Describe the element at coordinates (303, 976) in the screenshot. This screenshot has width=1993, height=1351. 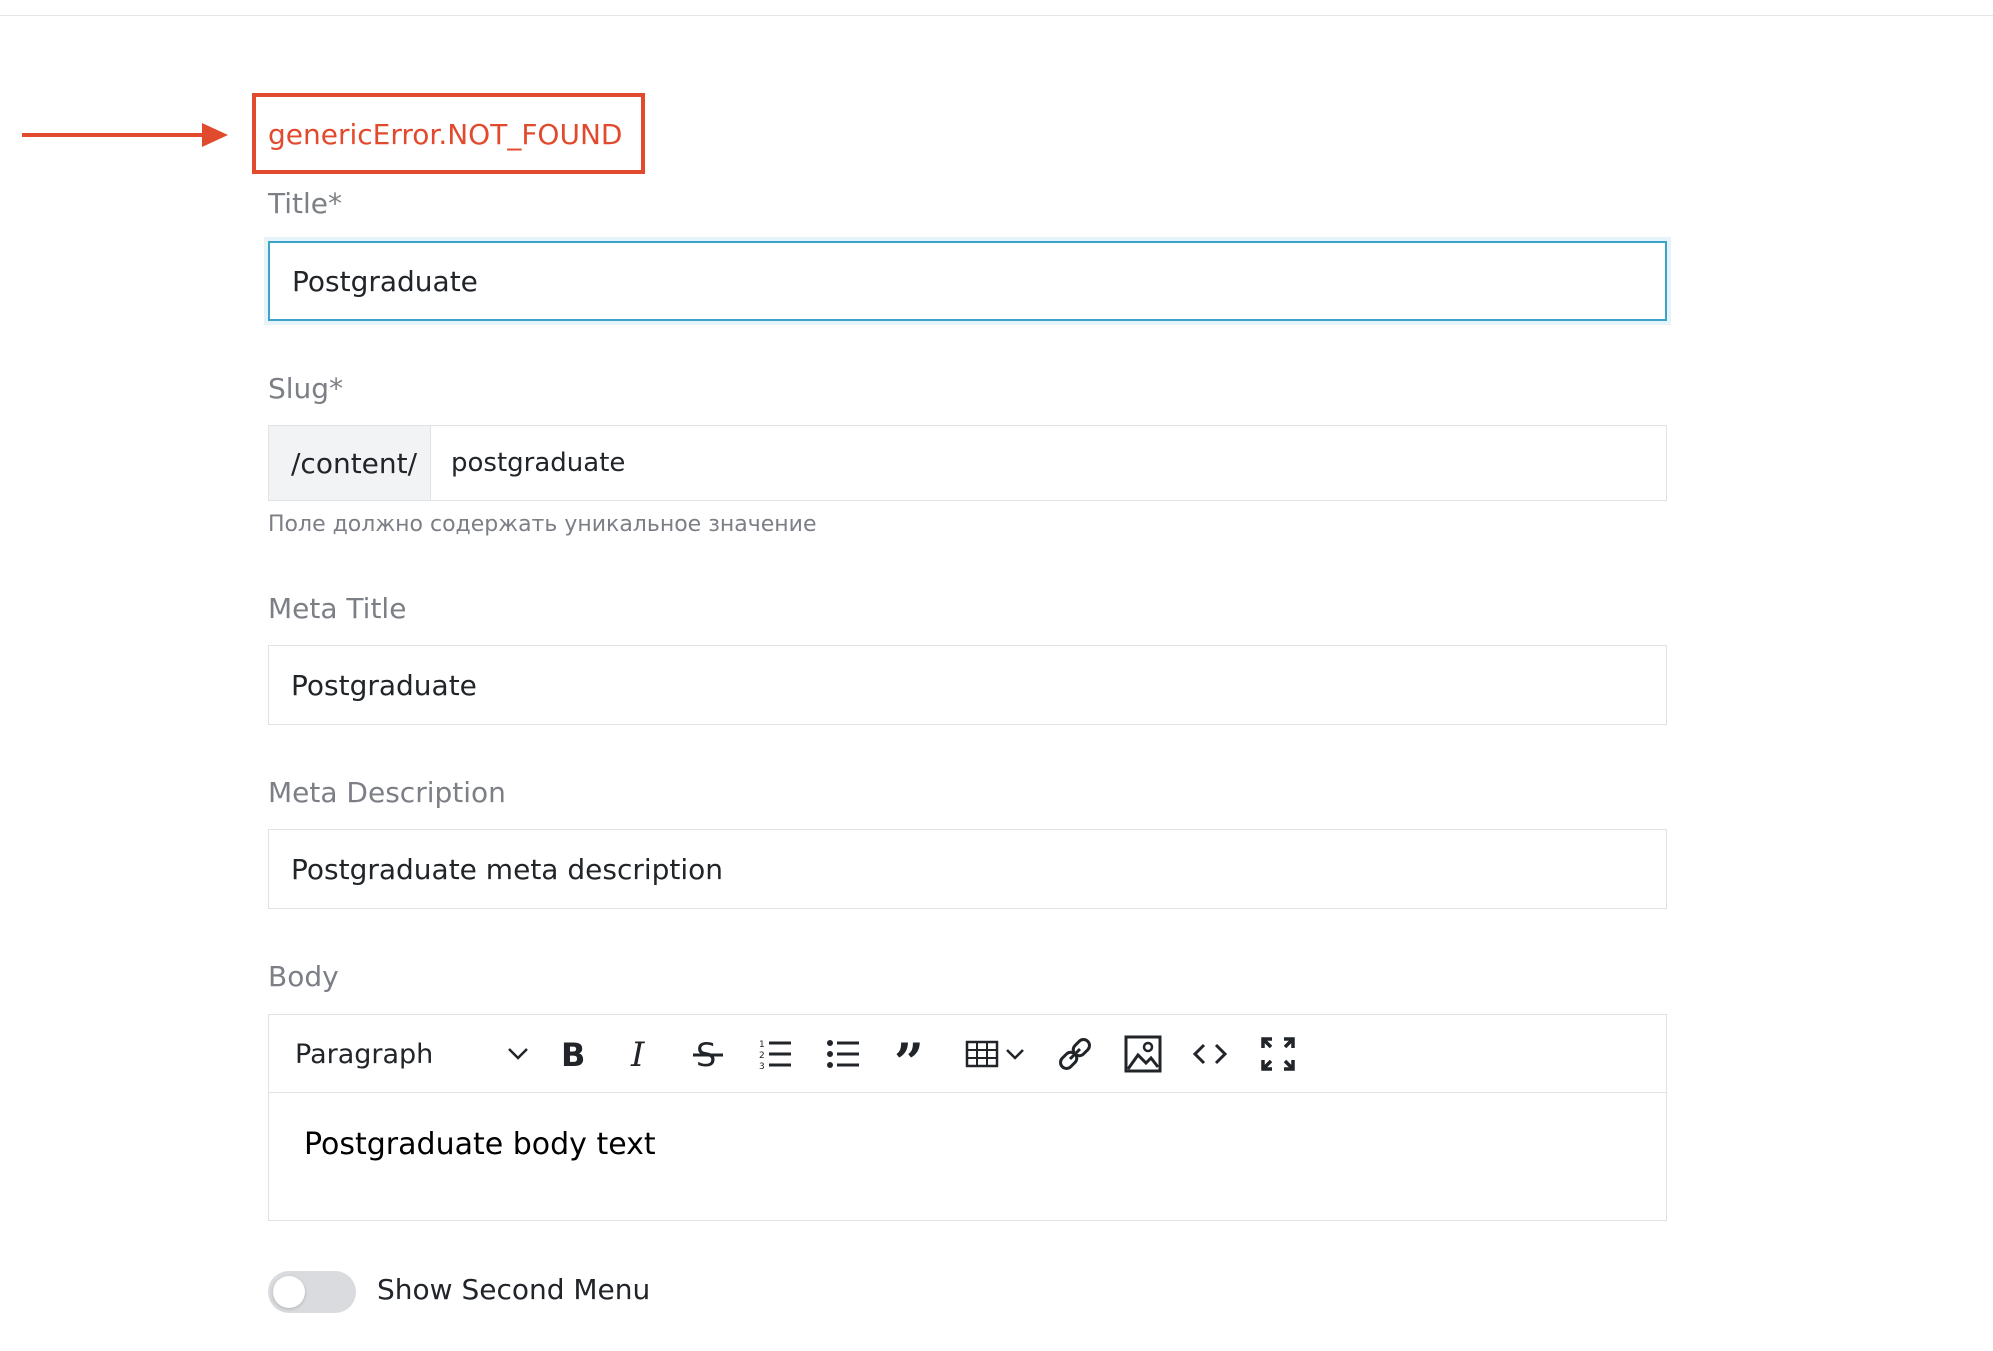
I see `body-label: Body` at that location.